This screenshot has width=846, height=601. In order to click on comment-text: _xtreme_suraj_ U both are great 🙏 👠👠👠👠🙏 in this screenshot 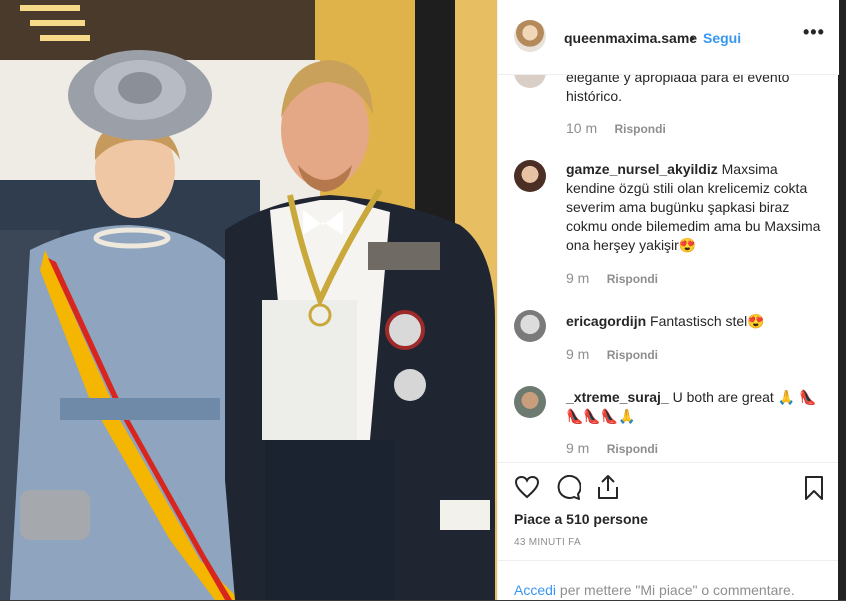, I will do `click(691, 406)`.